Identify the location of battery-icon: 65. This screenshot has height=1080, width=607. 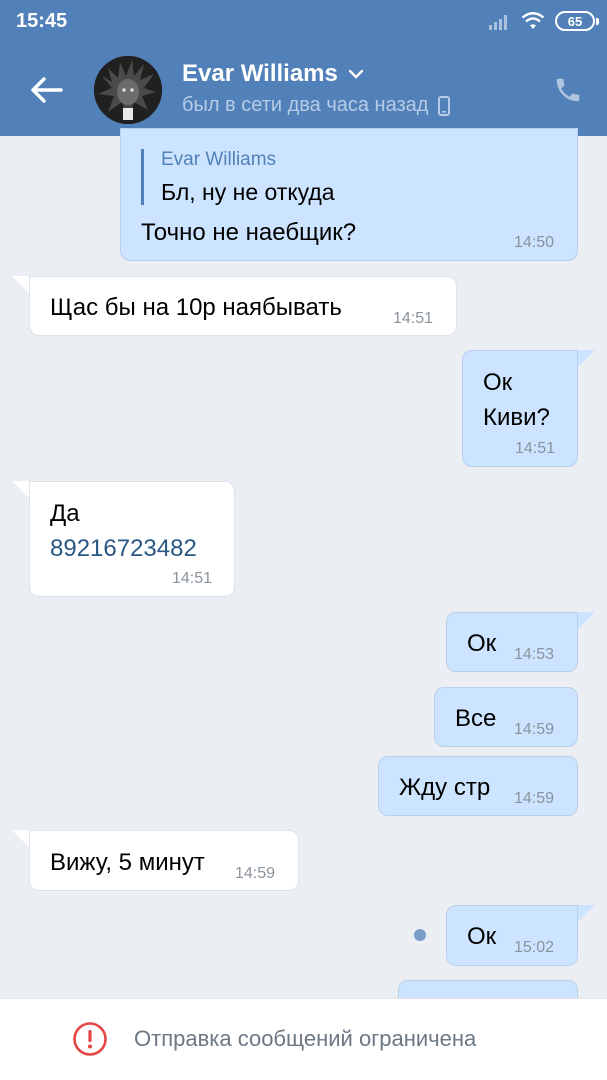
(577, 21).